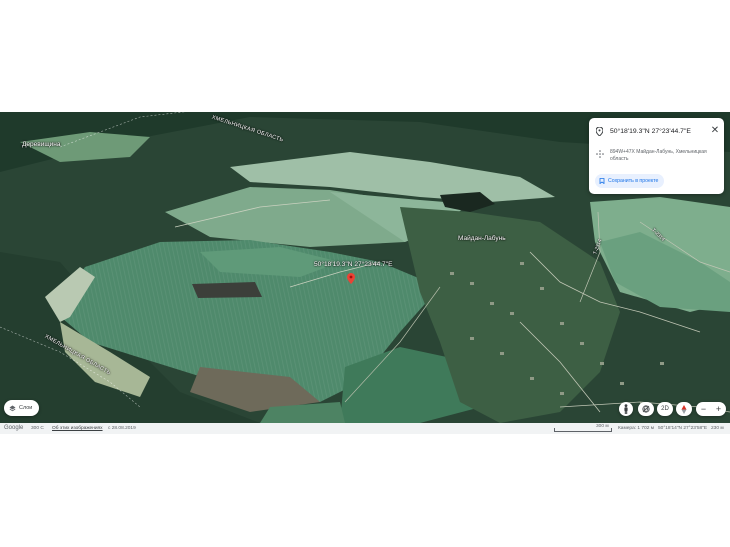 The height and width of the screenshot is (547, 730). Describe the element at coordinates (37, 428) in the screenshot. I see `imagery-copyright: 300 C` at that location.